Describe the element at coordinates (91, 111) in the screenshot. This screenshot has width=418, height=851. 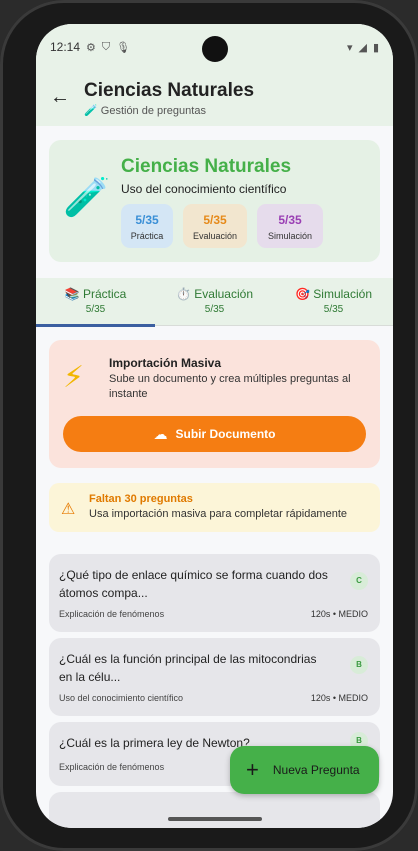
I see `flask-icon: 🧪` at that location.